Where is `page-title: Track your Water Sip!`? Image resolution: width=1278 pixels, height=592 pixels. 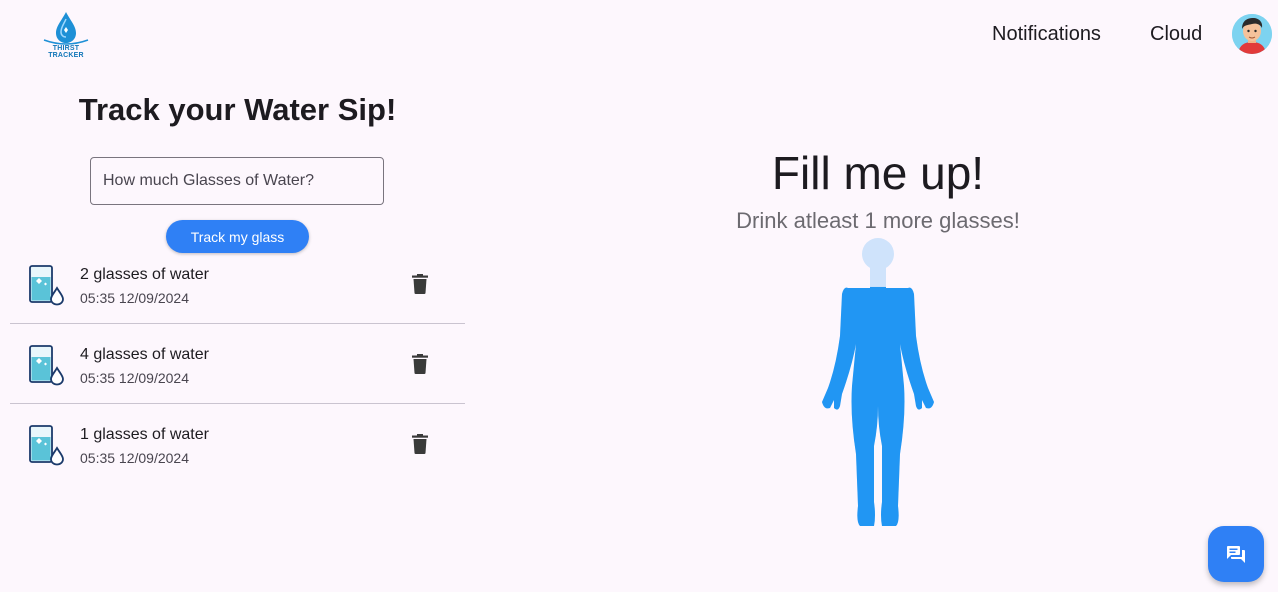
page-title: Track your Water Sip! is located at coordinates (237, 109).